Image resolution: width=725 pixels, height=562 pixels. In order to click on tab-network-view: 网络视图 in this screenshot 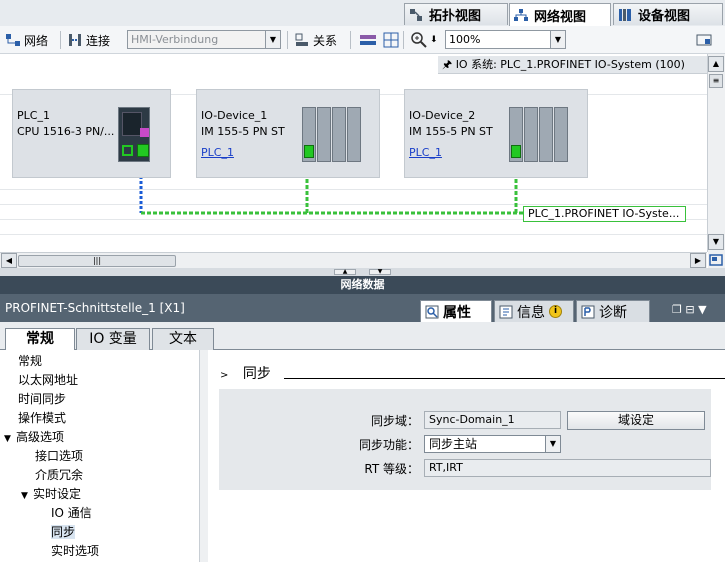, I will do `click(560, 14)`.